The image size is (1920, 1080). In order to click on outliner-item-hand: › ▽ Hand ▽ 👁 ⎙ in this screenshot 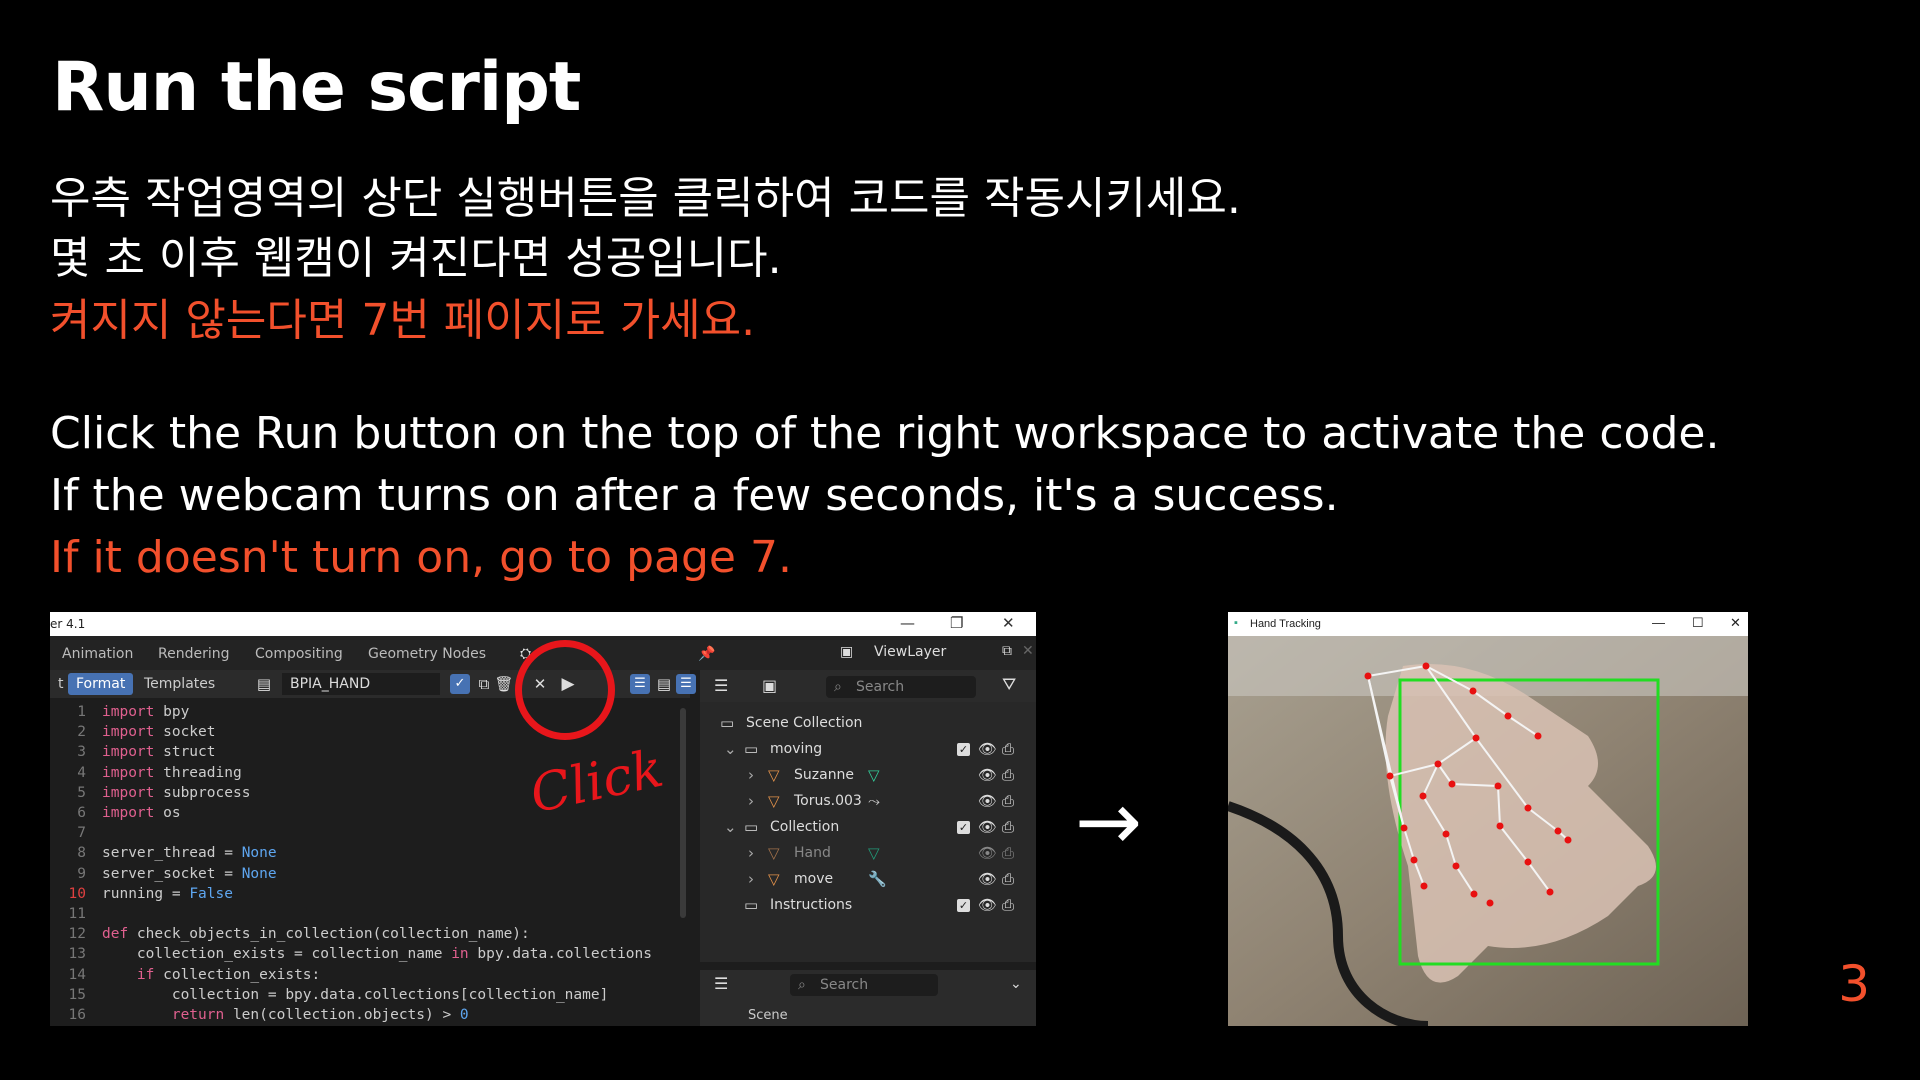, I will do `click(868, 853)`.